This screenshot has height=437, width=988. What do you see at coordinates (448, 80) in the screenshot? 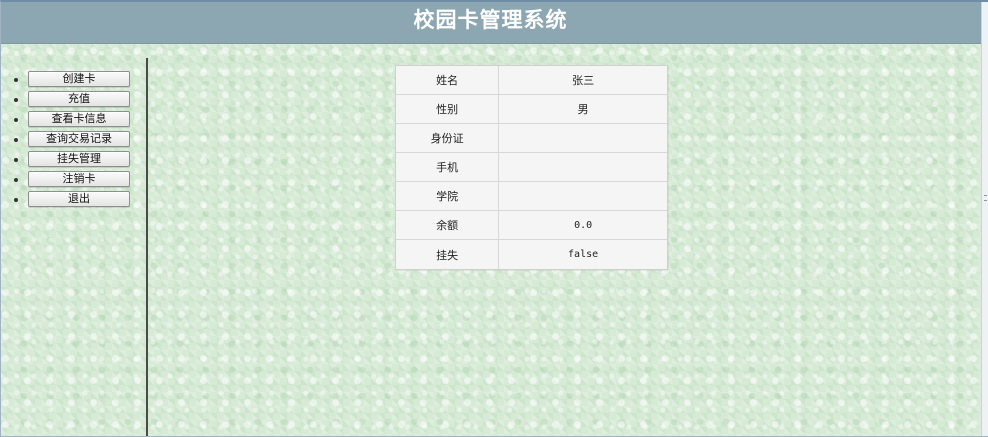
I see `name-label: 姓名` at bounding box center [448, 80].